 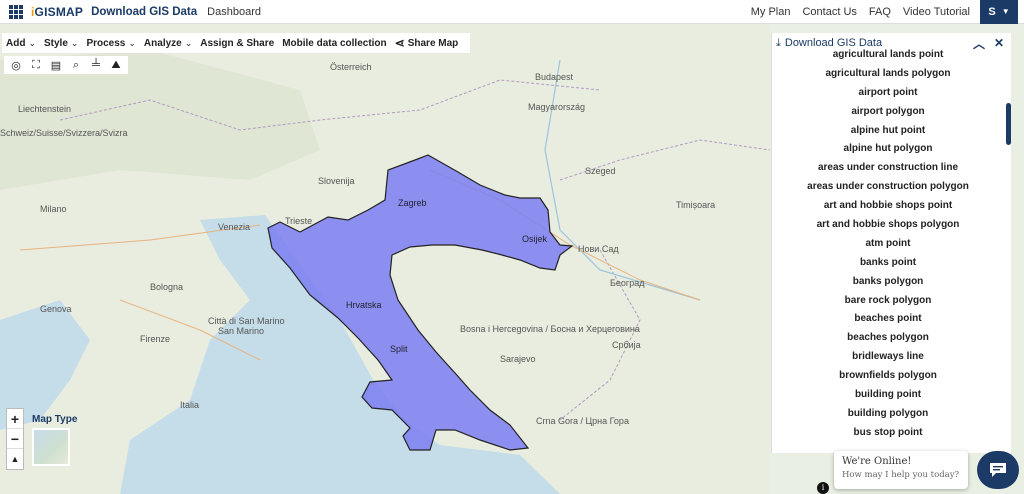 What do you see at coordinates (96, 65) in the screenshot?
I see `measure-icon: ╧` at bounding box center [96, 65].